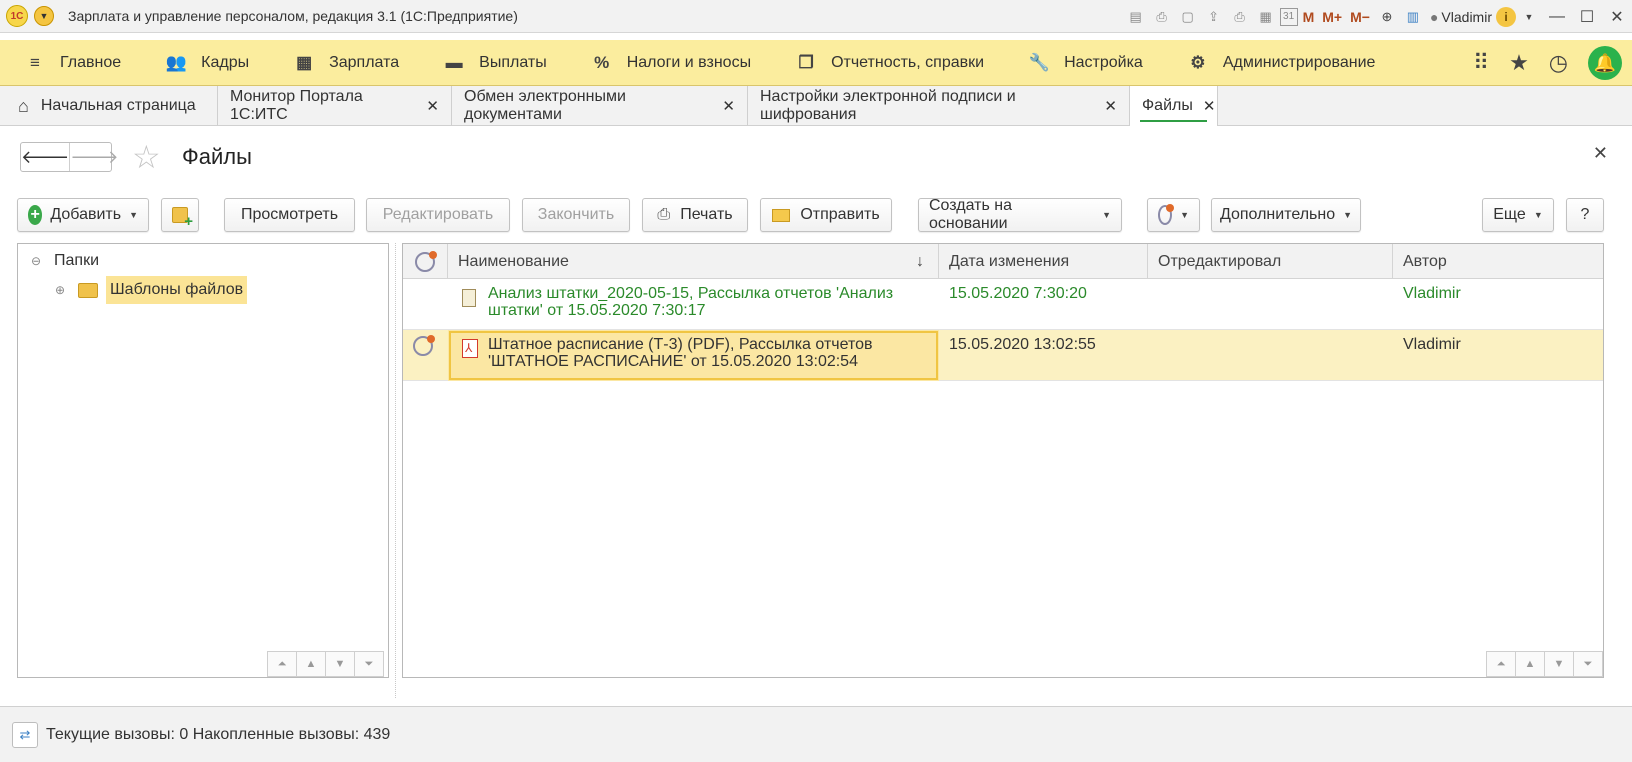  What do you see at coordinates (45, 157) in the screenshot?
I see `back-arrow-icon: 🡐` at bounding box center [45, 157].